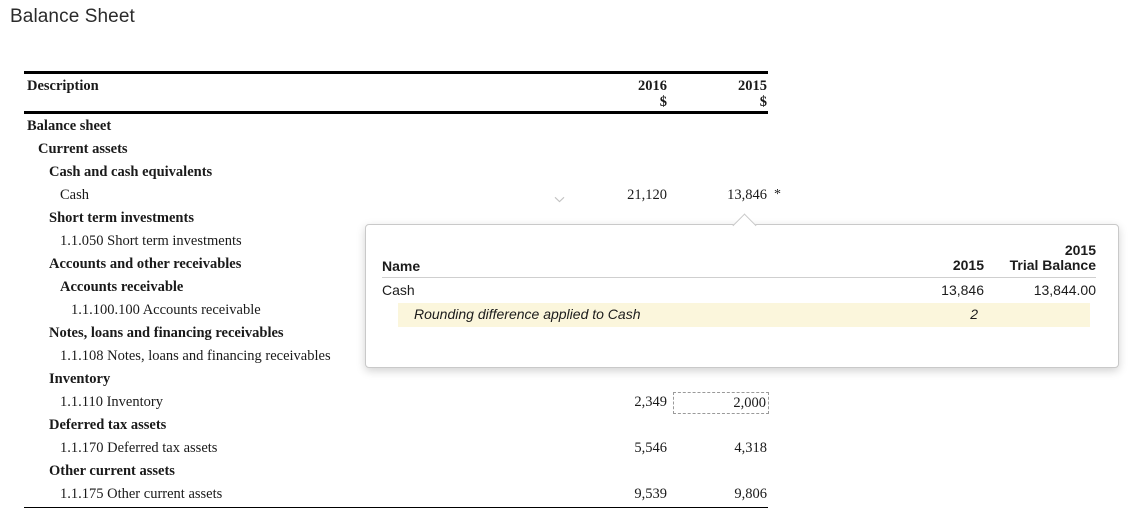 The image size is (1144, 508). I want to click on table-cell-2016: 2,349, so click(622, 402).